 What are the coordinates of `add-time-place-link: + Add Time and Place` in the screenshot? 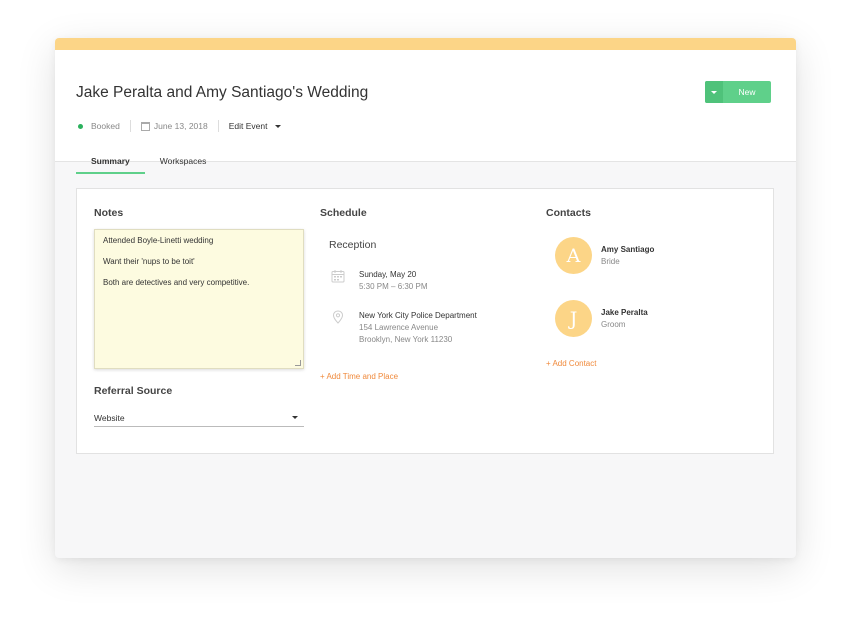 It's located at (359, 376).